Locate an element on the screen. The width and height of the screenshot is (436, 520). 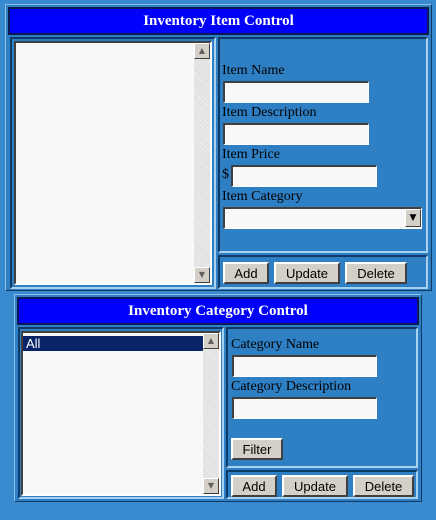
chevron-down-icon: ▼ is located at coordinates (413, 218).